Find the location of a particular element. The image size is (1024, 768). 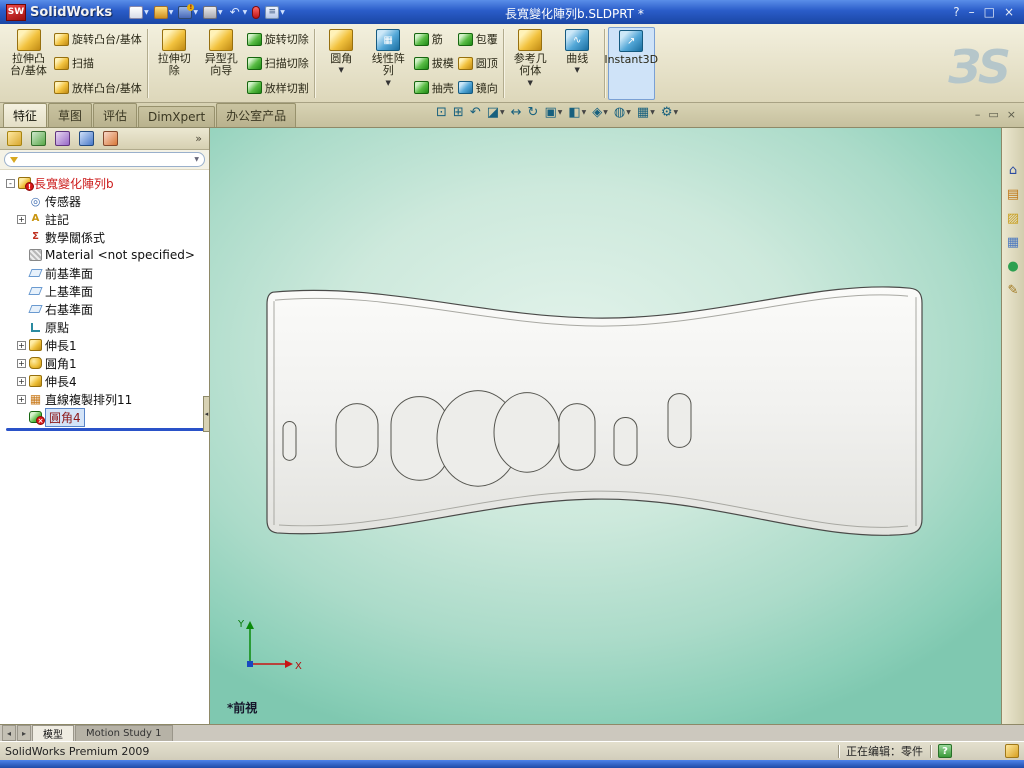

reference-geometry-button: 参考几何体 ▼ is located at coordinates (530, 63).